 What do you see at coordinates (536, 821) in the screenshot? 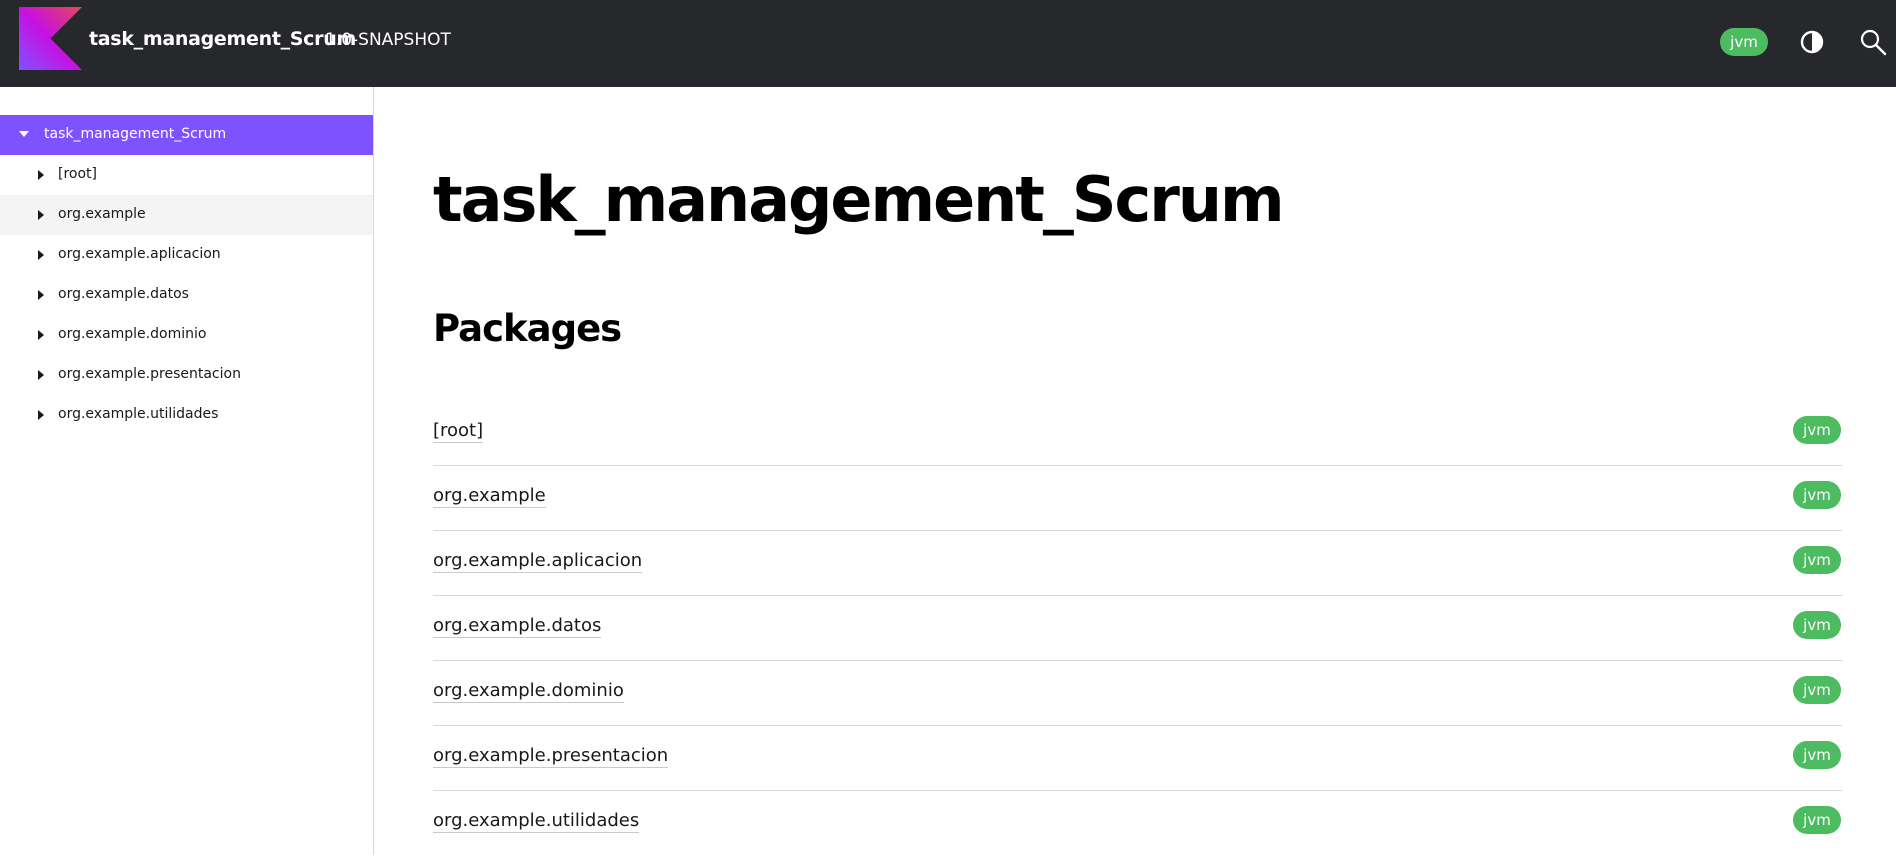
I see `package-link: org.example.utilidades` at bounding box center [536, 821].